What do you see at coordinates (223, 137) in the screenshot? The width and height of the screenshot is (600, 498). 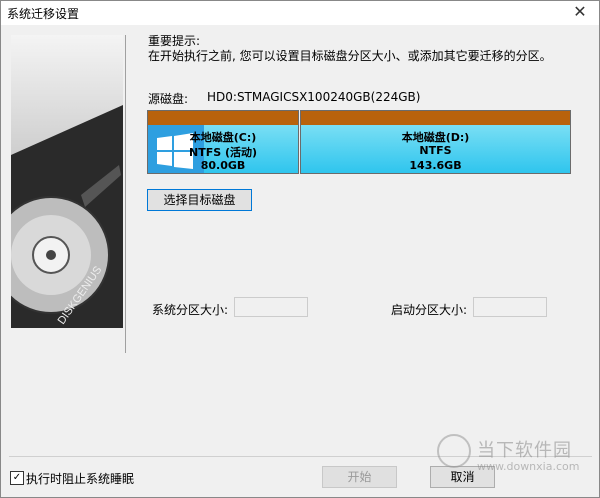 I see `partition-name: 本地磁盘(C:)` at bounding box center [223, 137].